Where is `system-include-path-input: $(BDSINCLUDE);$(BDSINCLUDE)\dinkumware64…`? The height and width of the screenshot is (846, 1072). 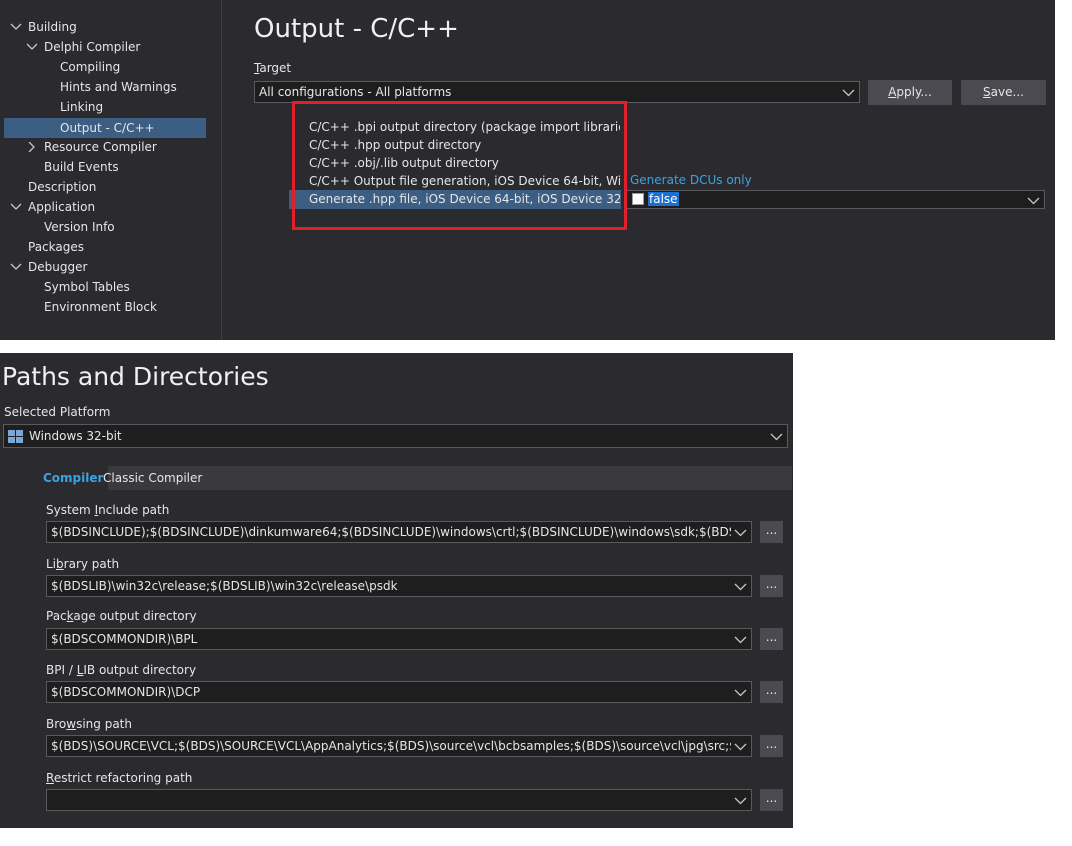
system-include-path-input: $(BDSINCLUDE);$(BDSINCLUDE)\dinkumware64… is located at coordinates (399, 532).